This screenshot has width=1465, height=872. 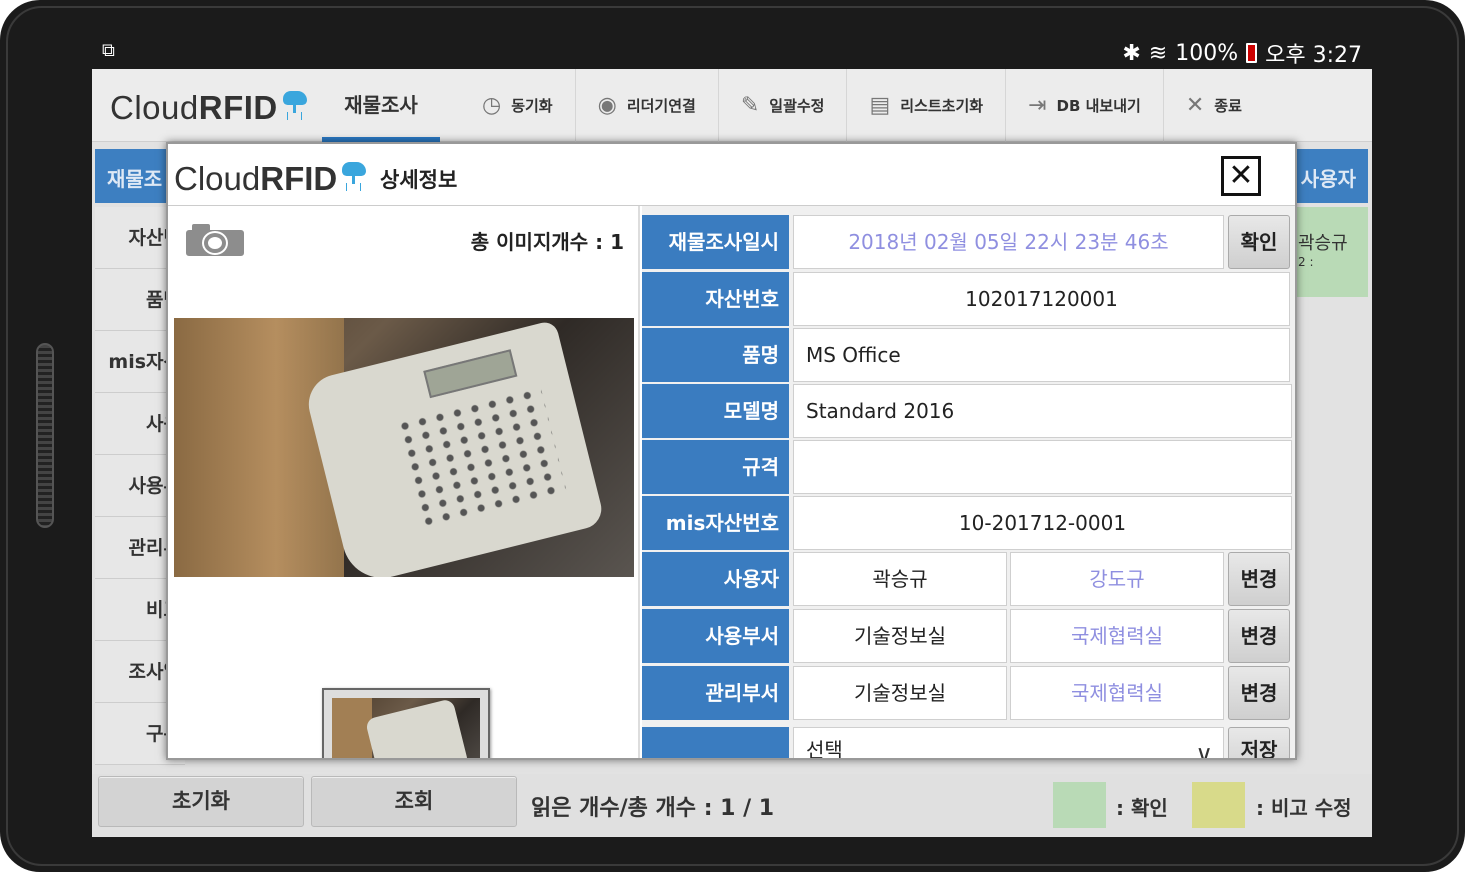 What do you see at coordinates (1204, 750) in the screenshot?
I see `chevron-down-icon: ∨` at bounding box center [1204, 750].